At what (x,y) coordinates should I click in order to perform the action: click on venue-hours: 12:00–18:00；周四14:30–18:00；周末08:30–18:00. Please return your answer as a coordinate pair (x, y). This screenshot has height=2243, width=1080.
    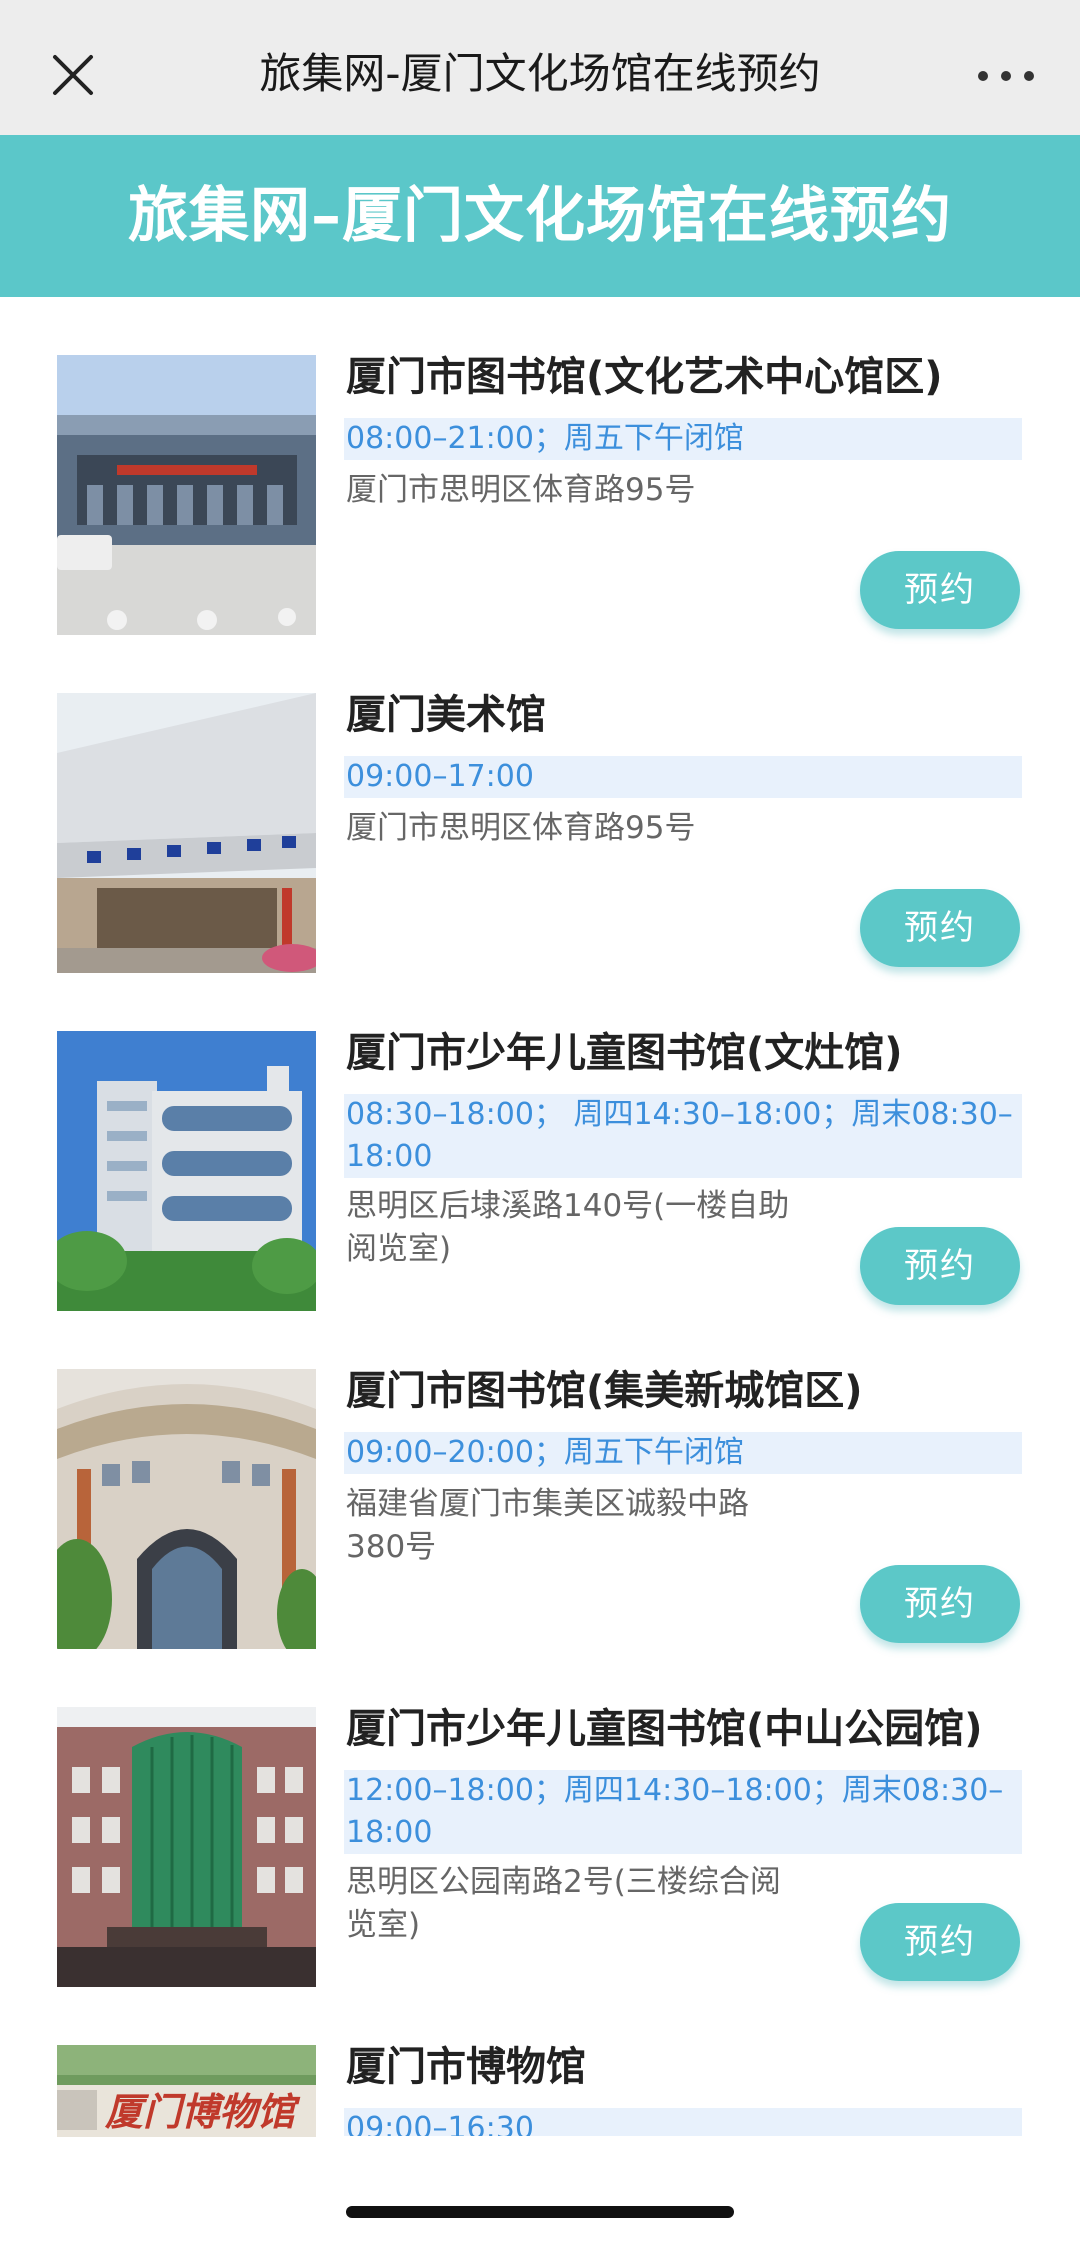
    Looking at the image, I should click on (683, 1812).